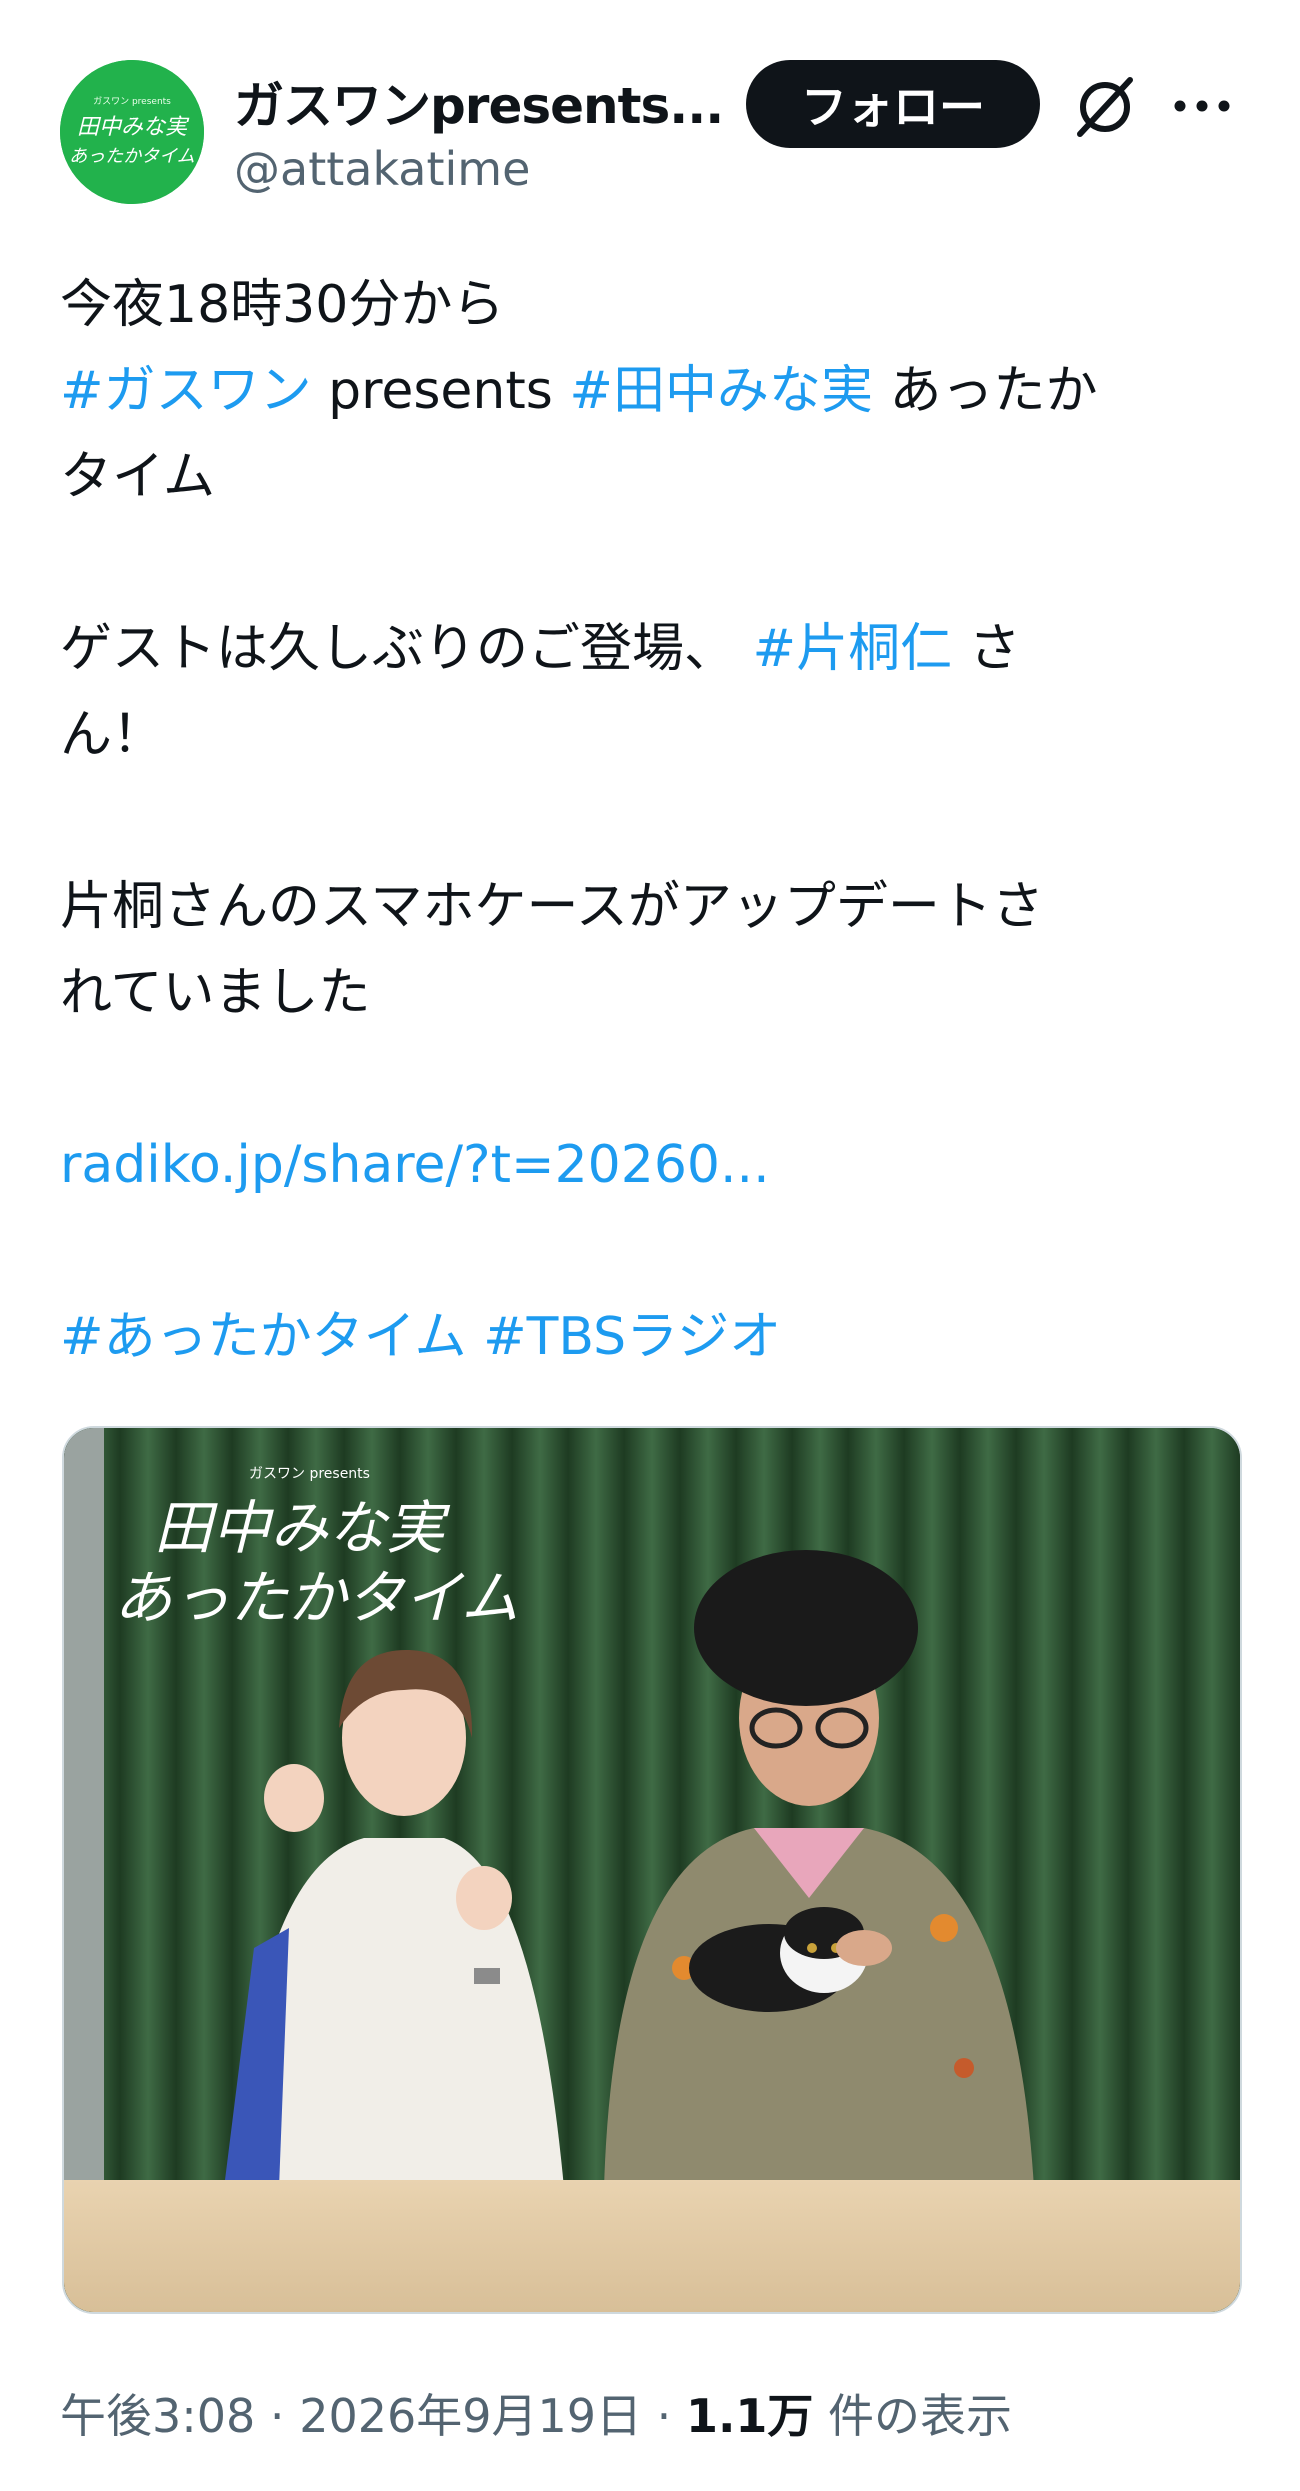 This screenshot has width=1300, height=2491. I want to click on overlay-small-text: ガスワン presents, so click(309, 1474).